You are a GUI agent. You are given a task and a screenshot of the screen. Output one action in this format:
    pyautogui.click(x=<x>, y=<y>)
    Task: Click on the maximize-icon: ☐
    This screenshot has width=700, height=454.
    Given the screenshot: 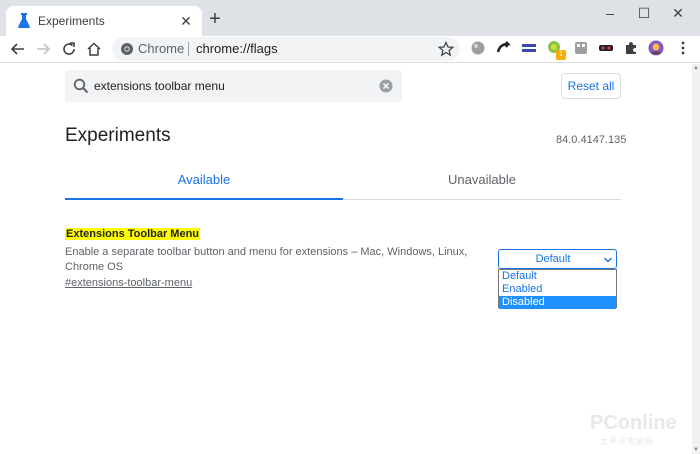 What is the action you would take?
    pyautogui.click(x=644, y=13)
    